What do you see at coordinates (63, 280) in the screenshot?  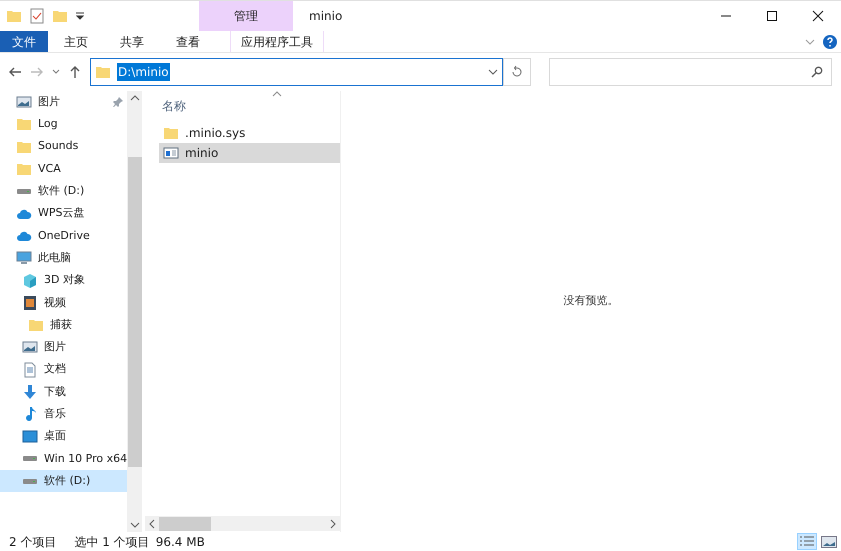 I see `sidebar-item: 3D 对象` at bounding box center [63, 280].